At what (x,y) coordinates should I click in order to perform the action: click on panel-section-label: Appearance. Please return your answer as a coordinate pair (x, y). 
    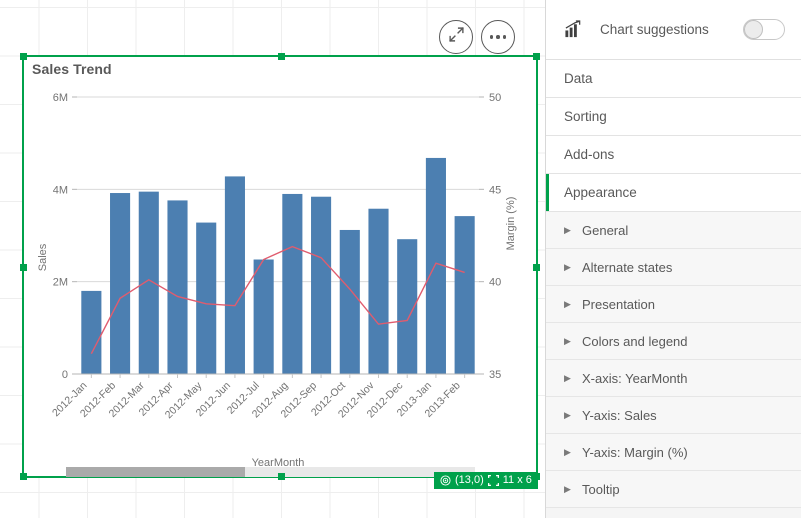
    Looking at the image, I should click on (600, 192).